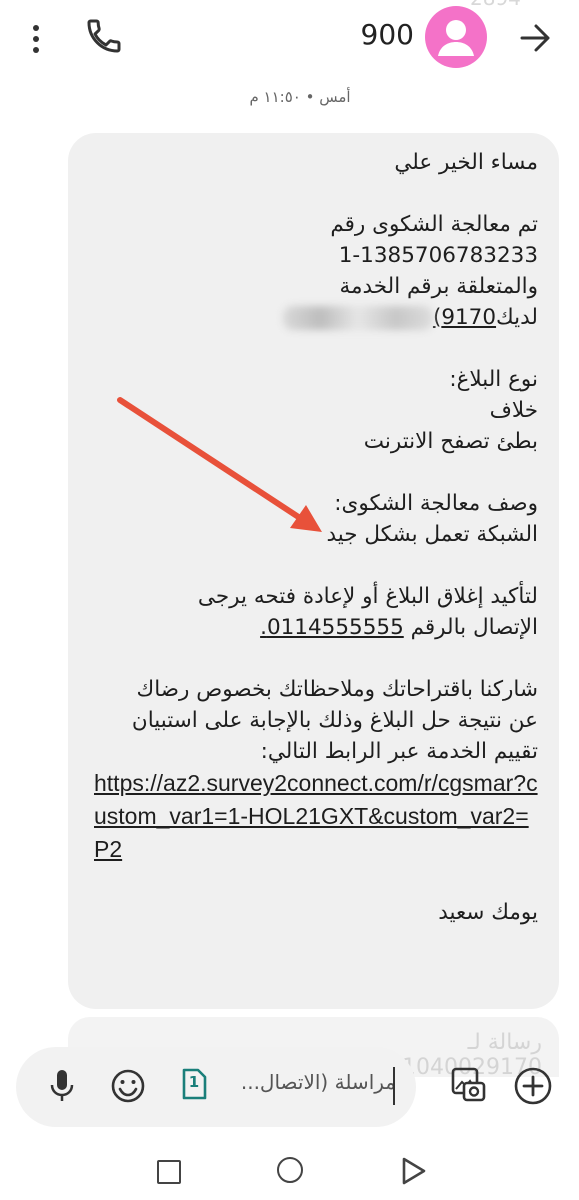 Image resolution: width=579 pixels, height=1200 pixels. I want to click on back-arrow-icon, so click(535, 38).